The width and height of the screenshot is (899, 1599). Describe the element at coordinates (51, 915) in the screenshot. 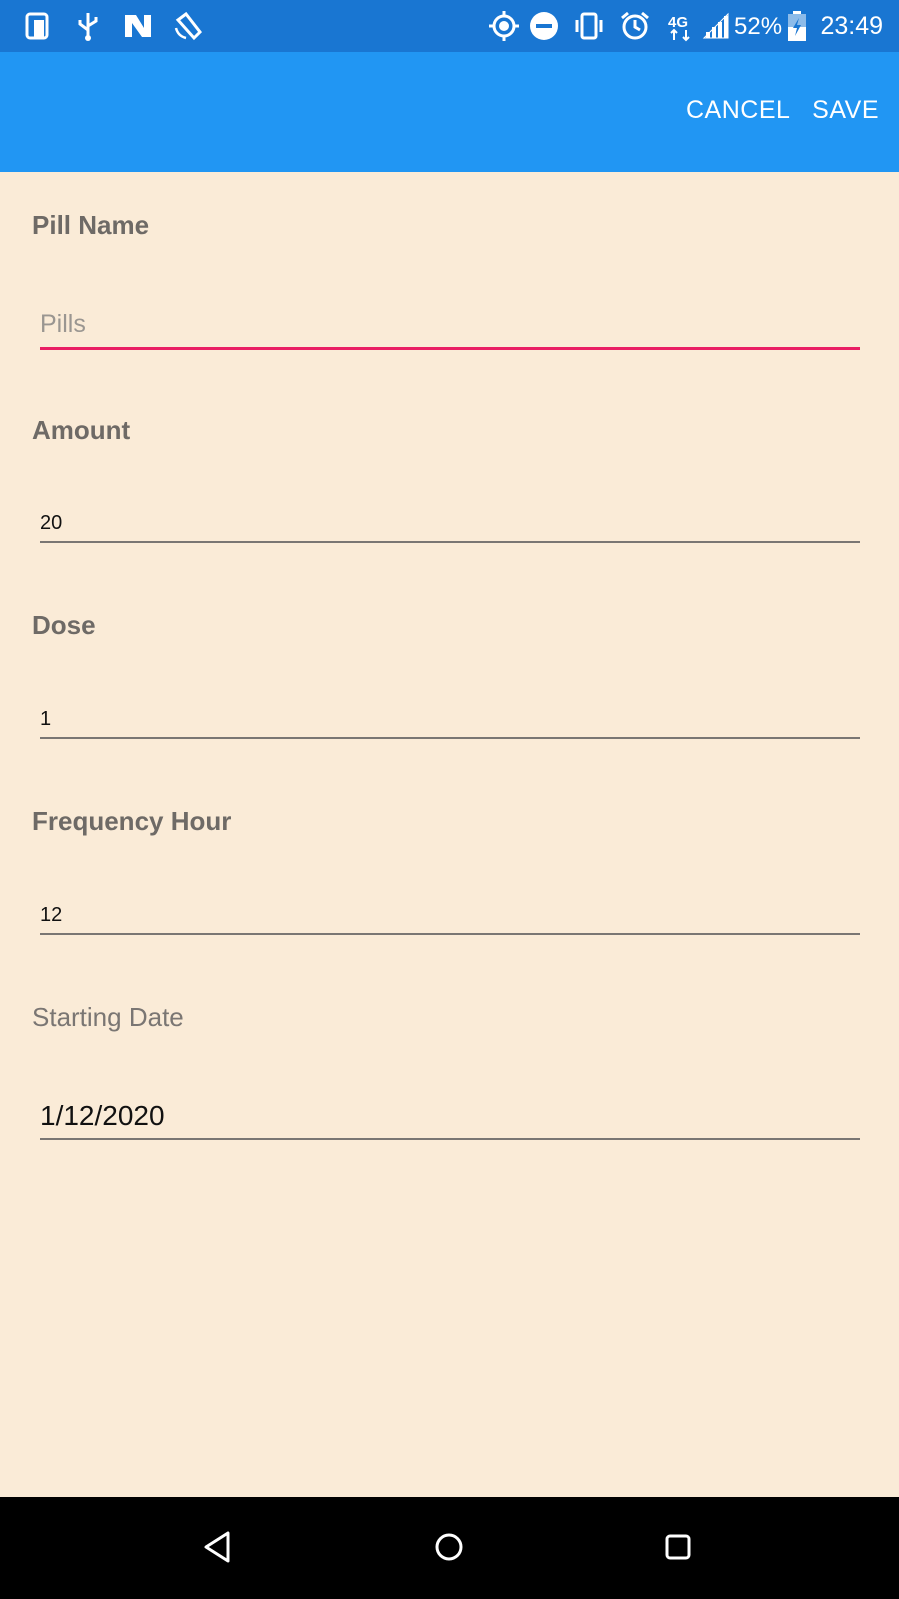

I see `frequency-hour-value: 12` at that location.